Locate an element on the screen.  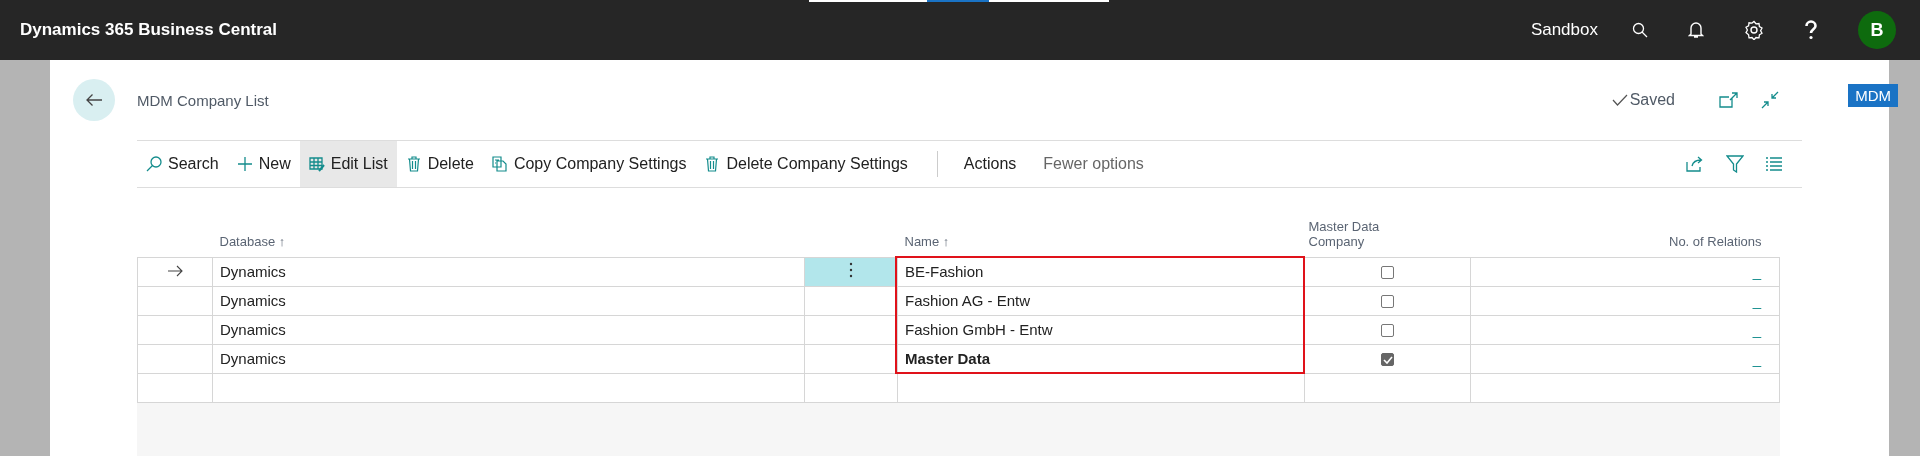
app-title: Dynamics 365 Business Central is located at coordinates (148, 30).